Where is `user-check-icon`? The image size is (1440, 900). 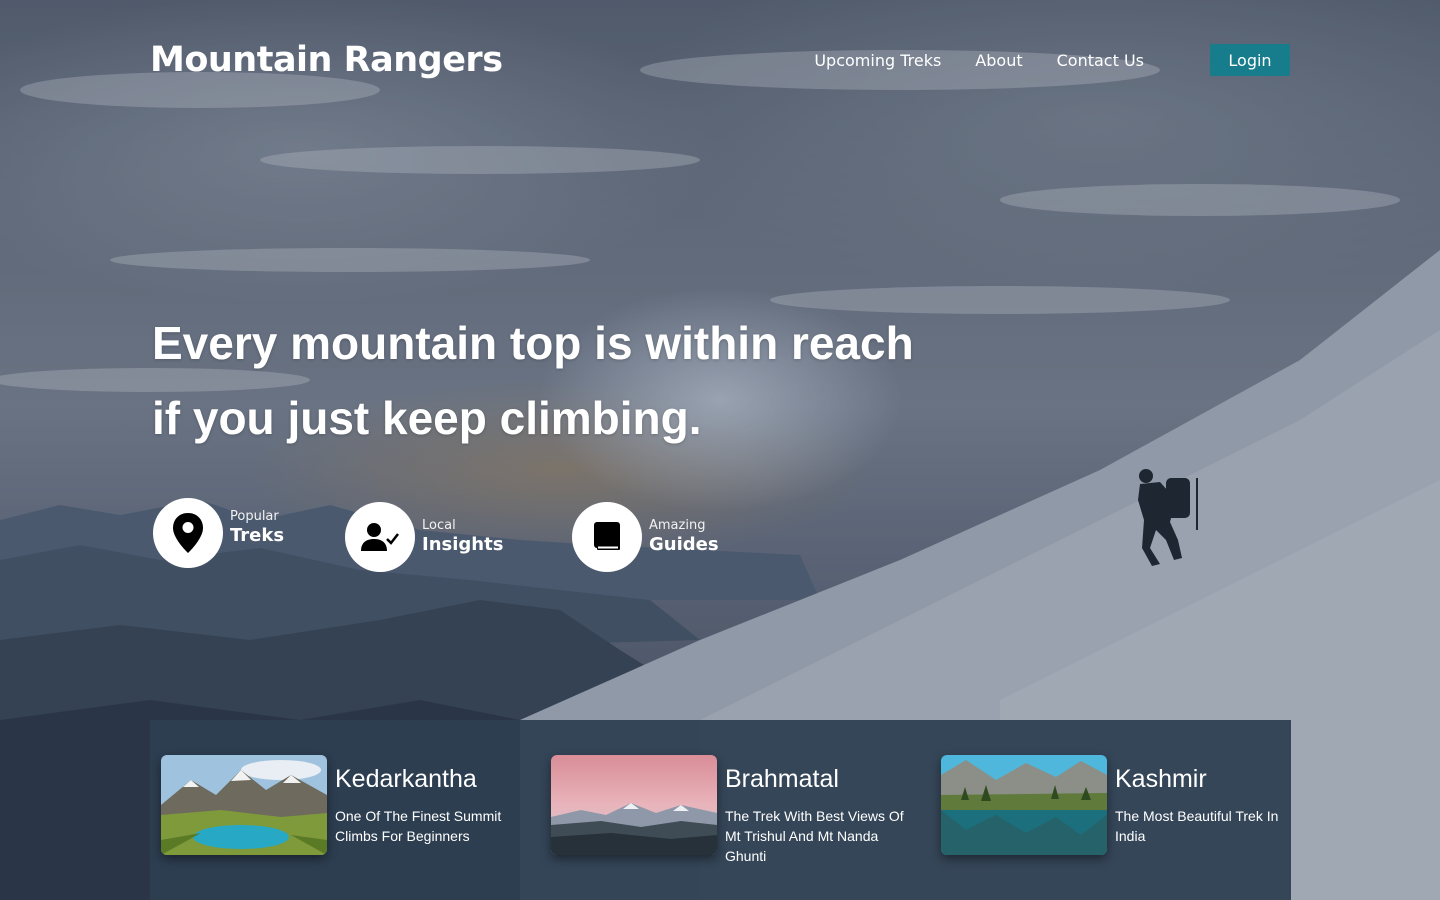 user-check-icon is located at coordinates (380, 537).